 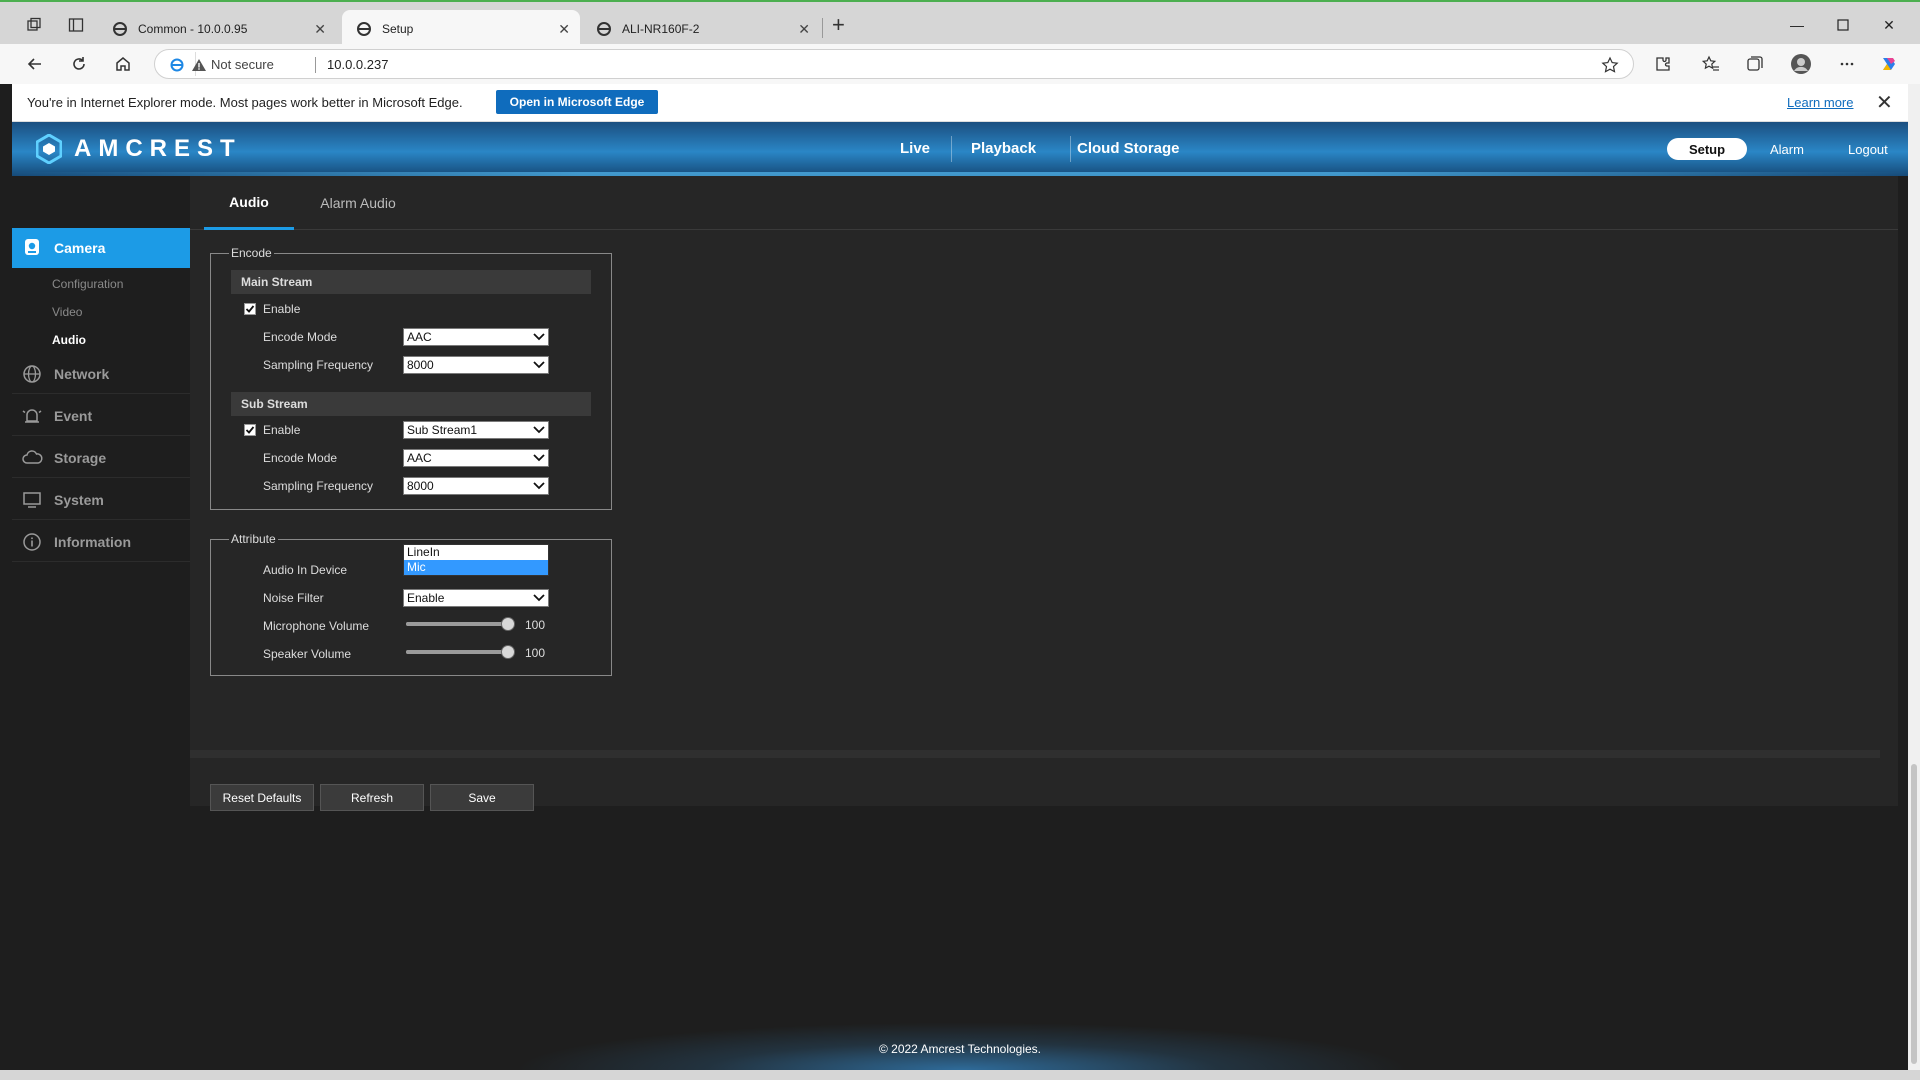 I want to click on refresh-button: Refresh, so click(x=372, y=797).